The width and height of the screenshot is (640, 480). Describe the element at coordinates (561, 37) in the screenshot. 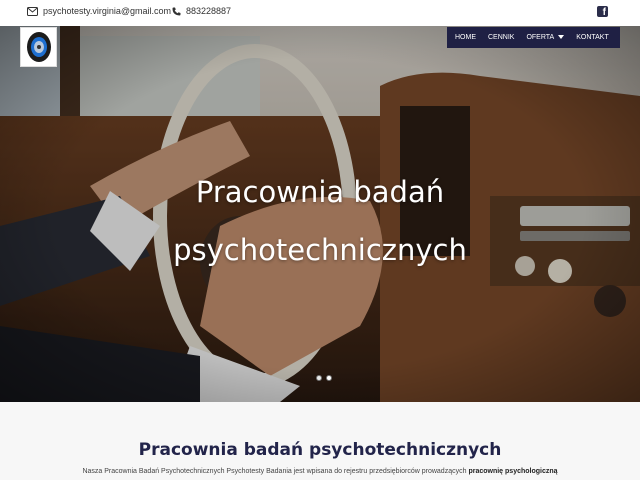

I see `chevron-down-icon` at that location.